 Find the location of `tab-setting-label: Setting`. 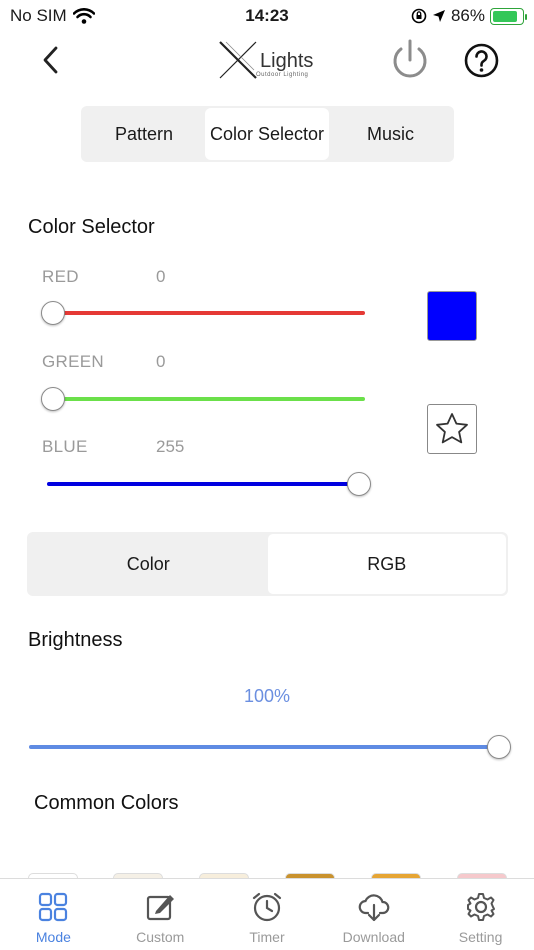

tab-setting-label: Setting is located at coordinates (480, 937).